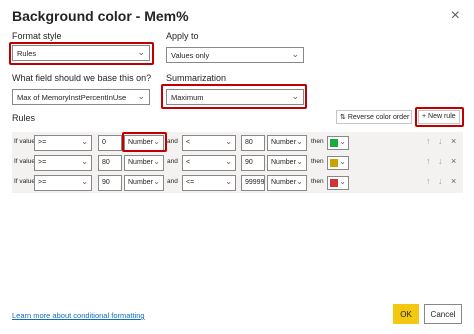 Image resolution: width=474 pixels, height=334 pixels. I want to click on rule-value1-input: 80, so click(110, 163).